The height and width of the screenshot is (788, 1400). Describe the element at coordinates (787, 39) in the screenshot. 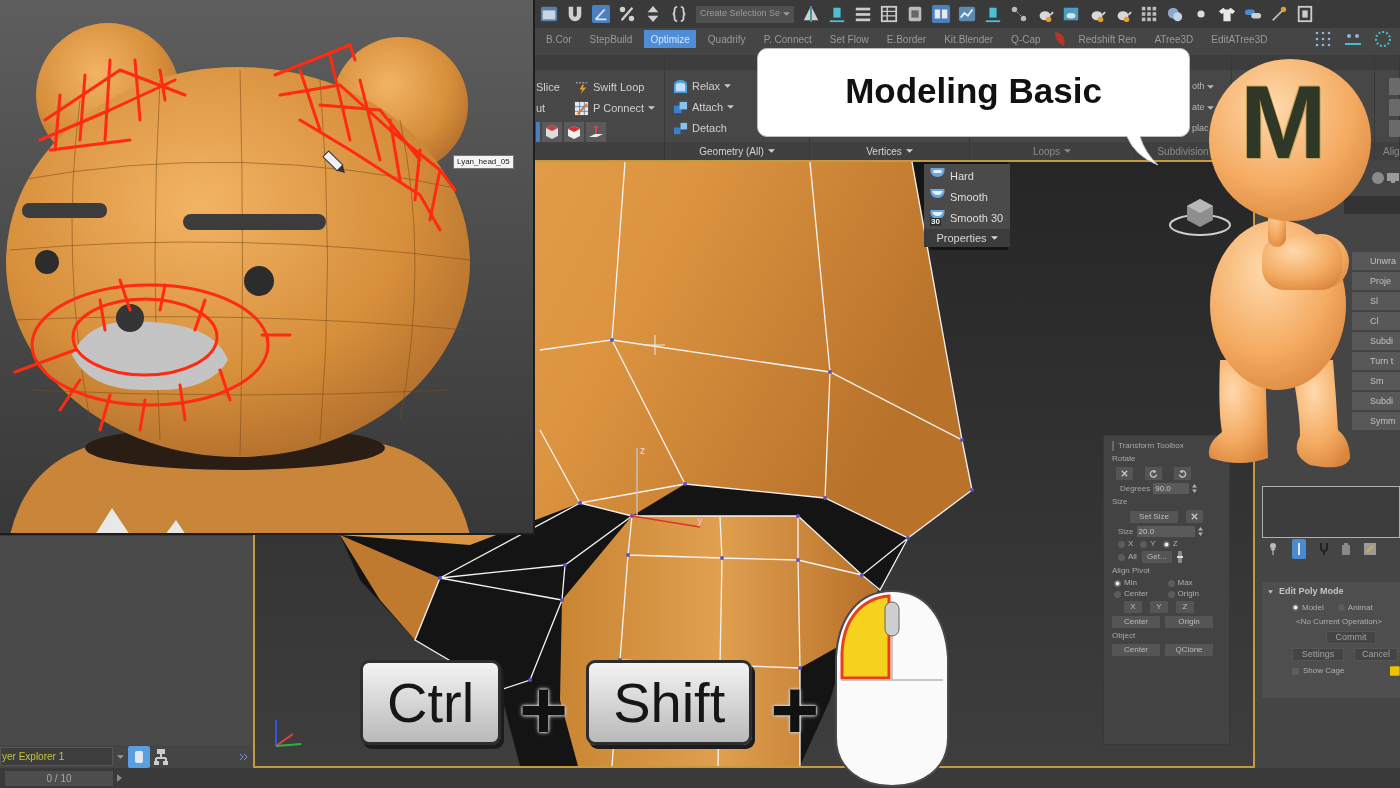

I see `ribbon-tab: P. Connect` at that location.